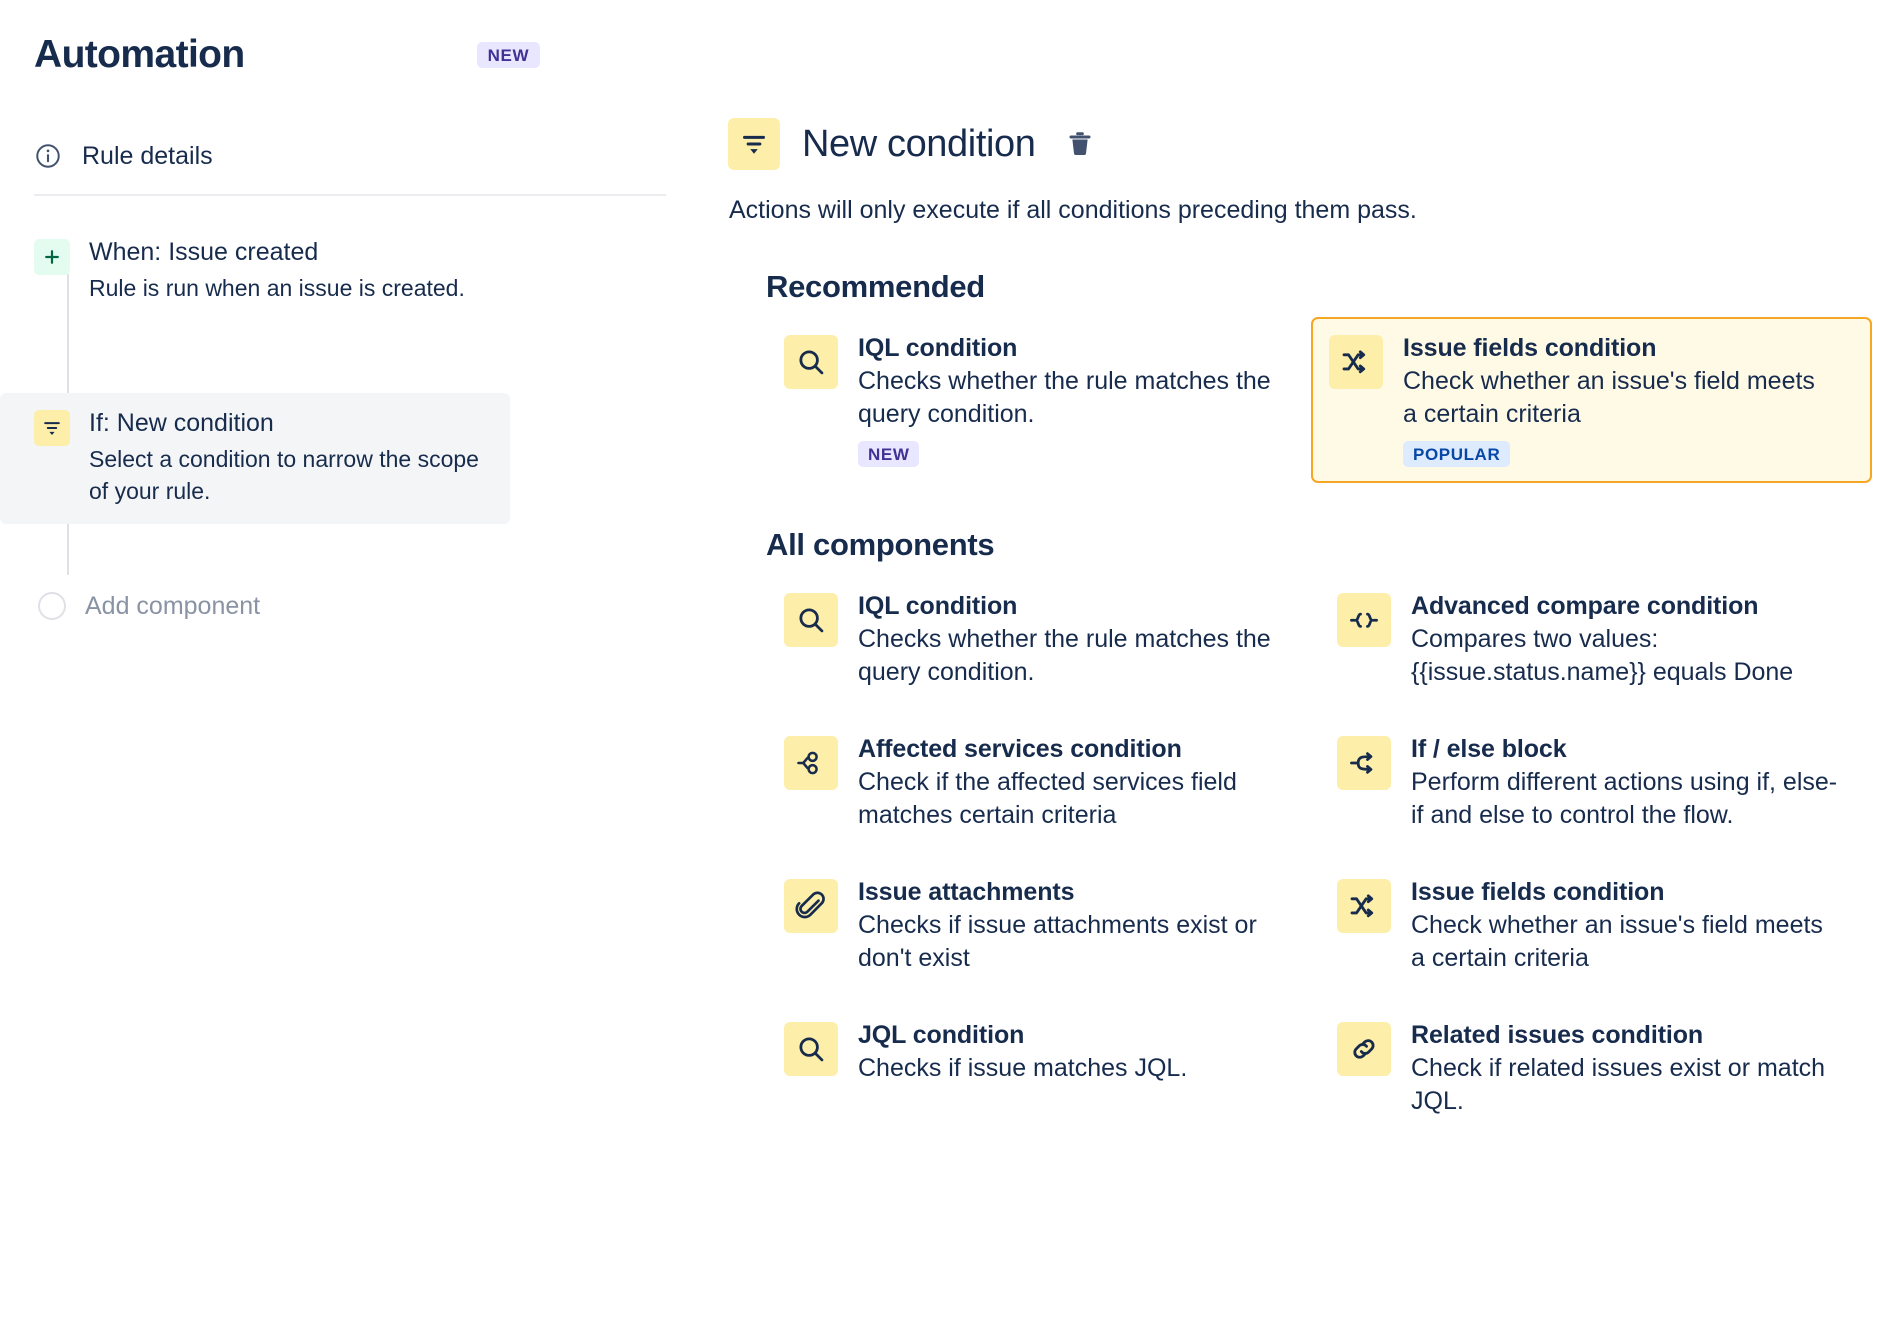 This screenshot has height=1344, width=1892. What do you see at coordinates (1364, 763) in the screenshot?
I see `if-else-branch-icon` at bounding box center [1364, 763].